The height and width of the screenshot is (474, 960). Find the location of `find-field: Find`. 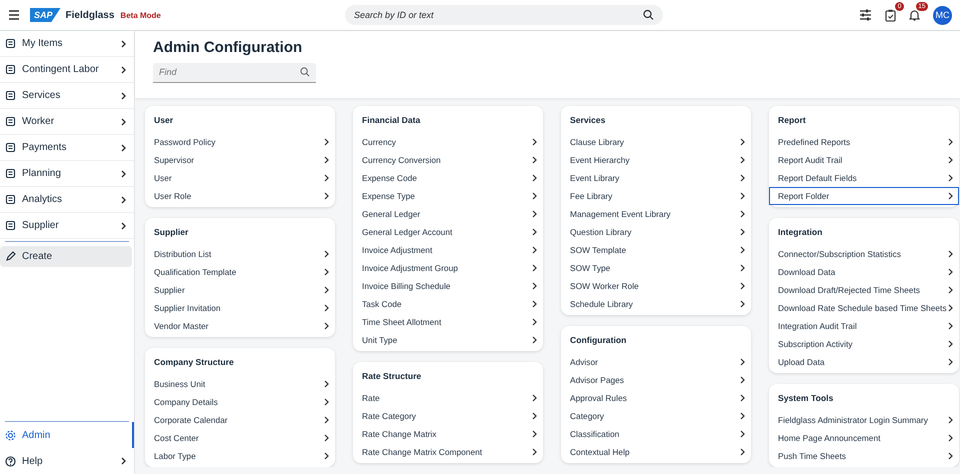

find-field: Find is located at coordinates (234, 72).